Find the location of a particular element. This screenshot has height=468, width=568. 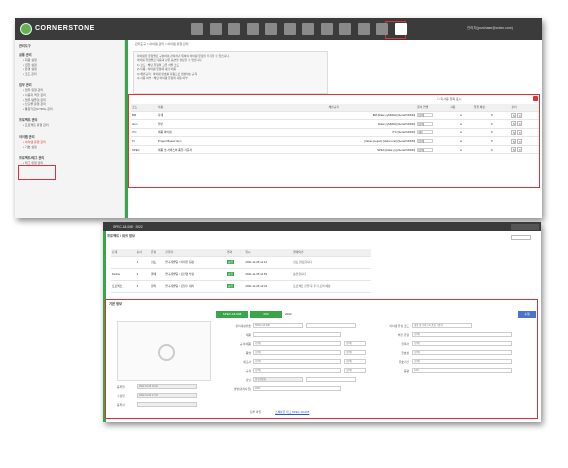

attach-link: 스펙분류 태그 SPEC-18-008 is located at coordinates (292, 412).